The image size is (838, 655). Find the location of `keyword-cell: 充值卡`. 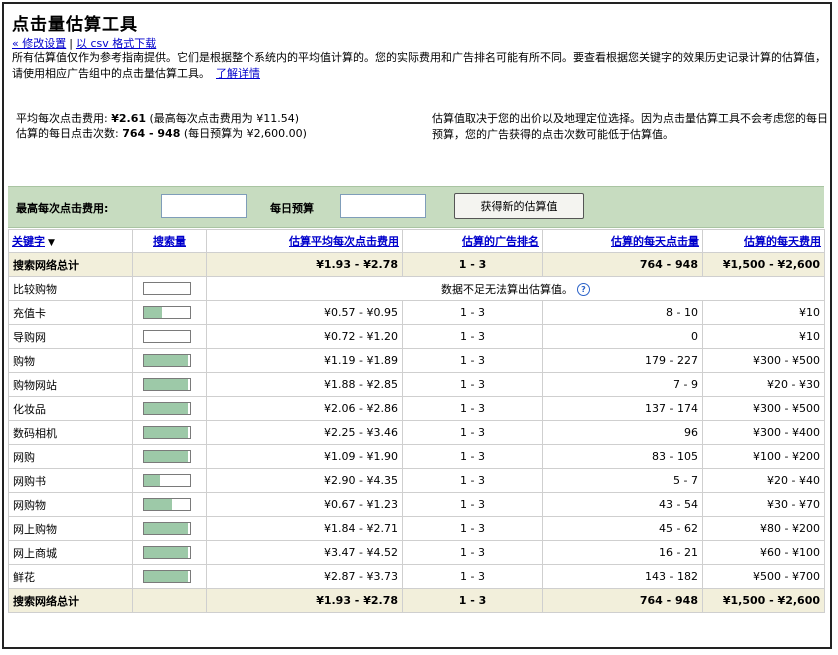

keyword-cell: 充值卡 is located at coordinates (70, 312).